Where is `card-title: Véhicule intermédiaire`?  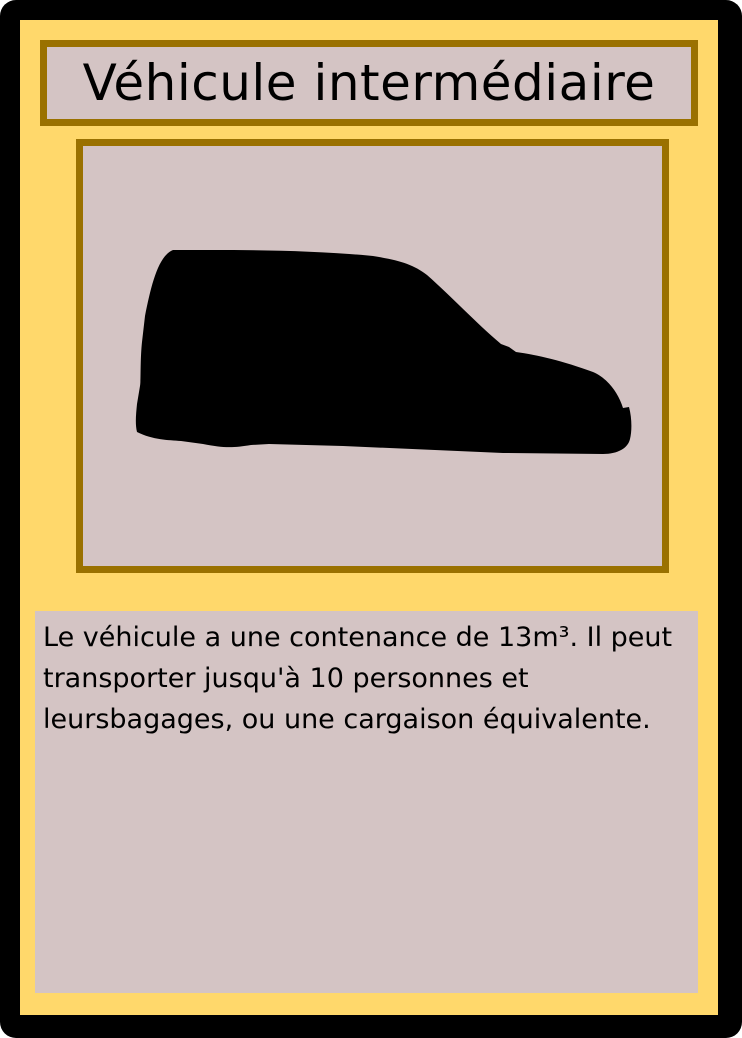 card-title: Véhicule intermédiaire is located at coordinates (369, 83).